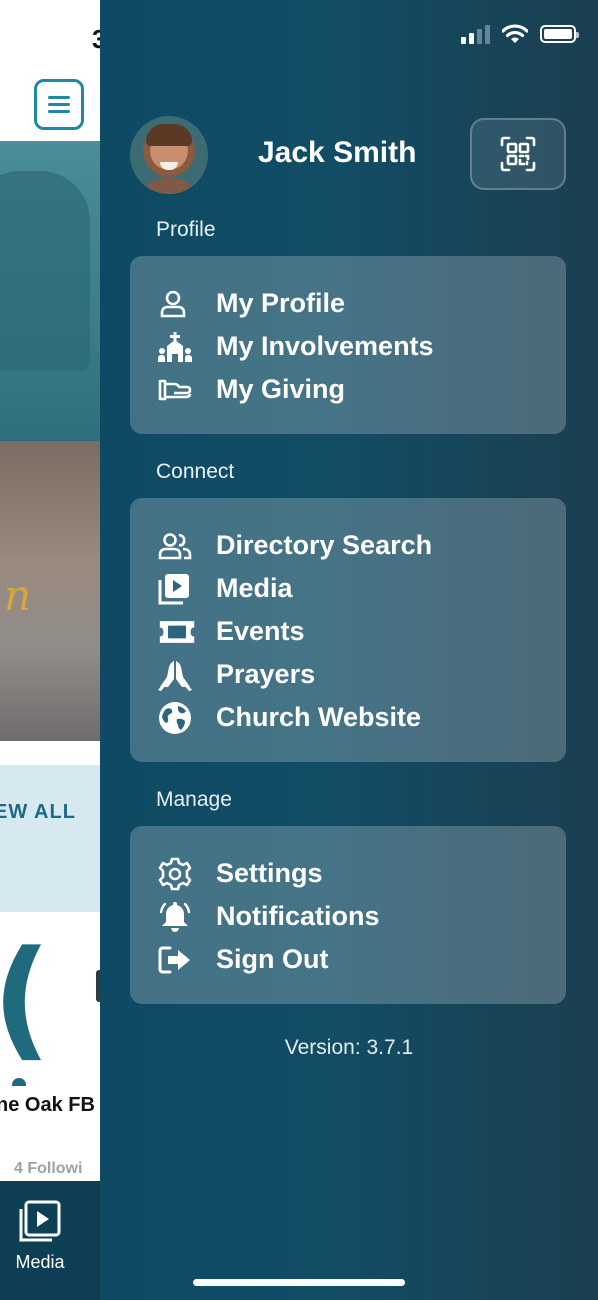  What do you see at coordinates (177, 675) in the screenshot?
I see `praying-hands-icon` at bounding box center [177, 675].